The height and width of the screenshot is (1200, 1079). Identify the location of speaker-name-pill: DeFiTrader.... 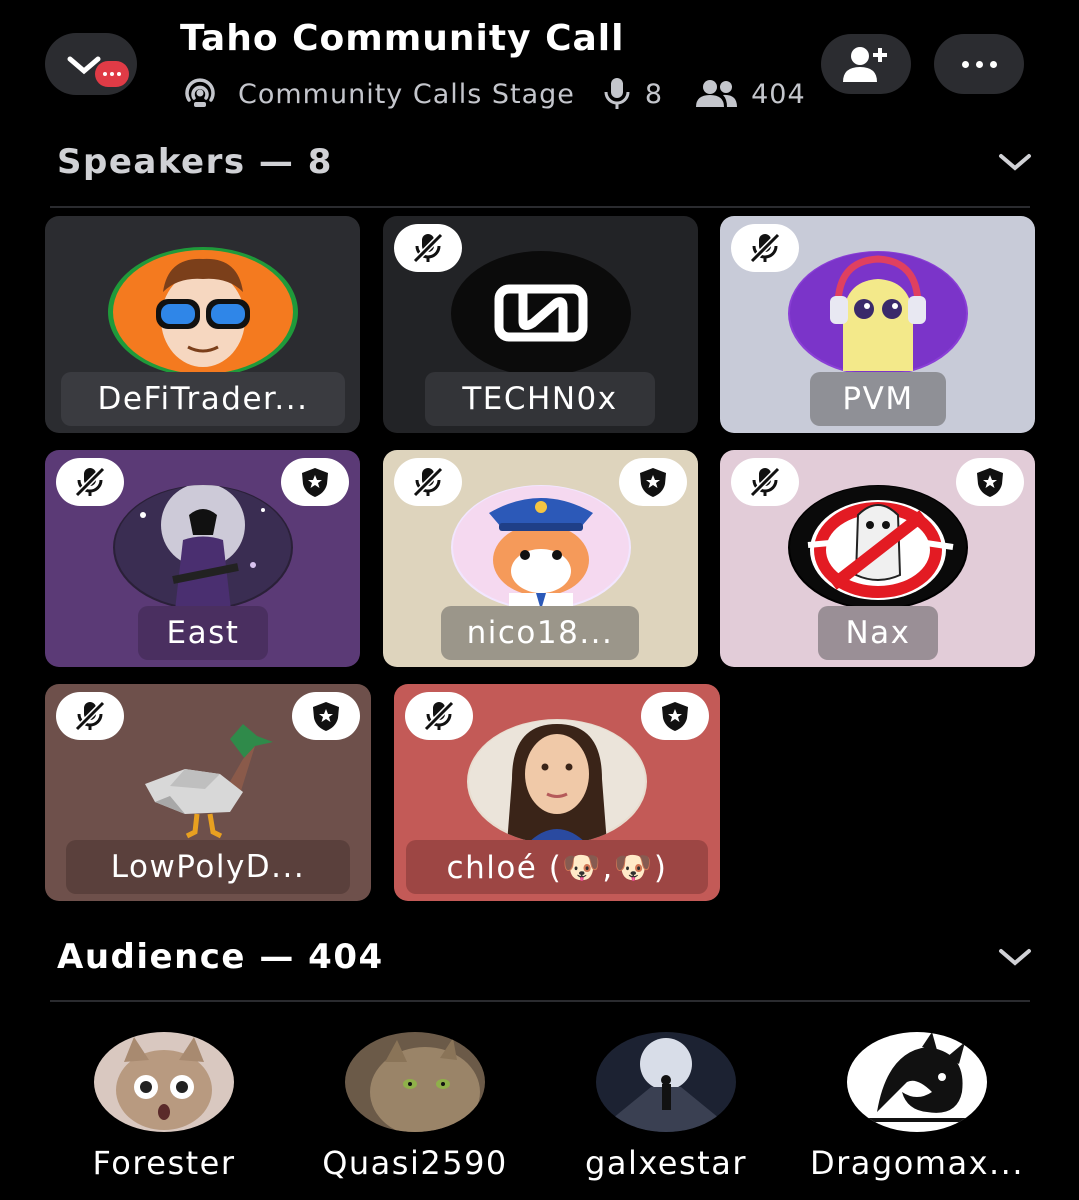
(203, 399).